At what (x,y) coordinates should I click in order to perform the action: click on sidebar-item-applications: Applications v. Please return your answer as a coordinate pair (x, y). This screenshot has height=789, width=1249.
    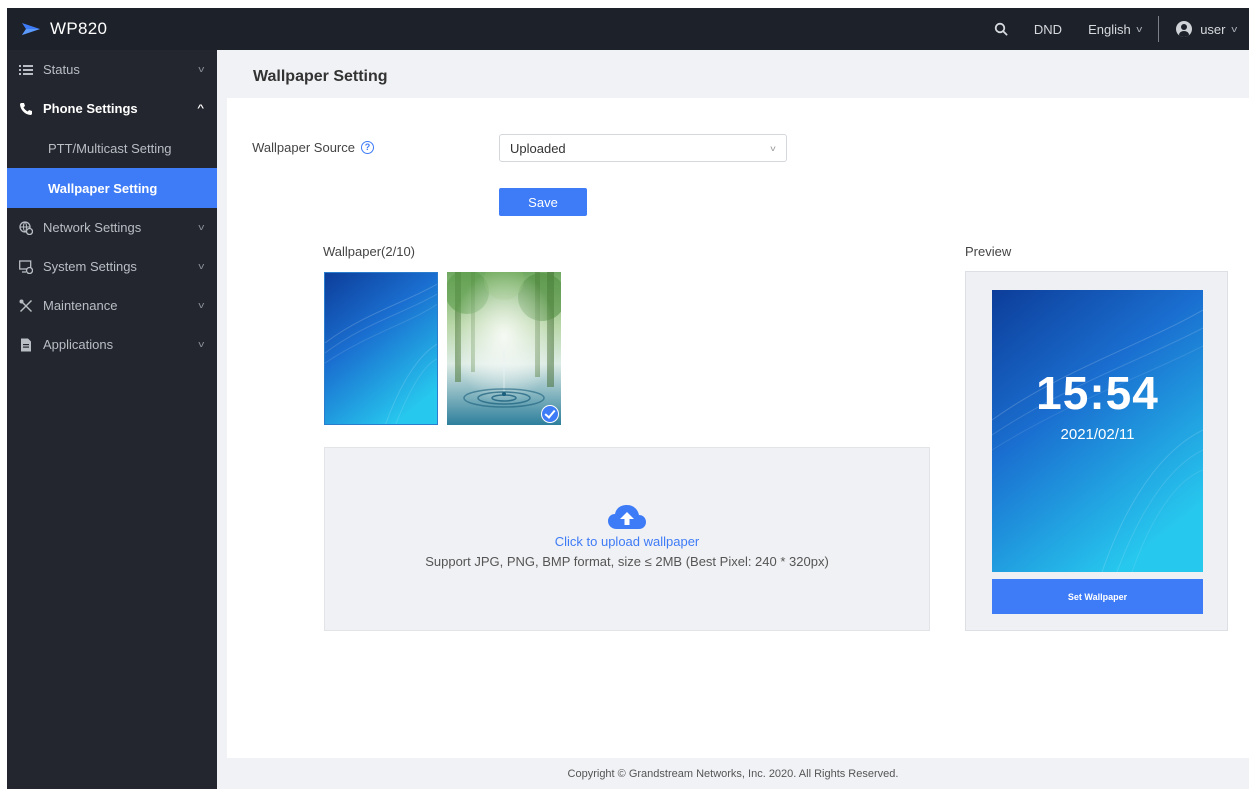
    Looking at the image, I should click on (112, 344).